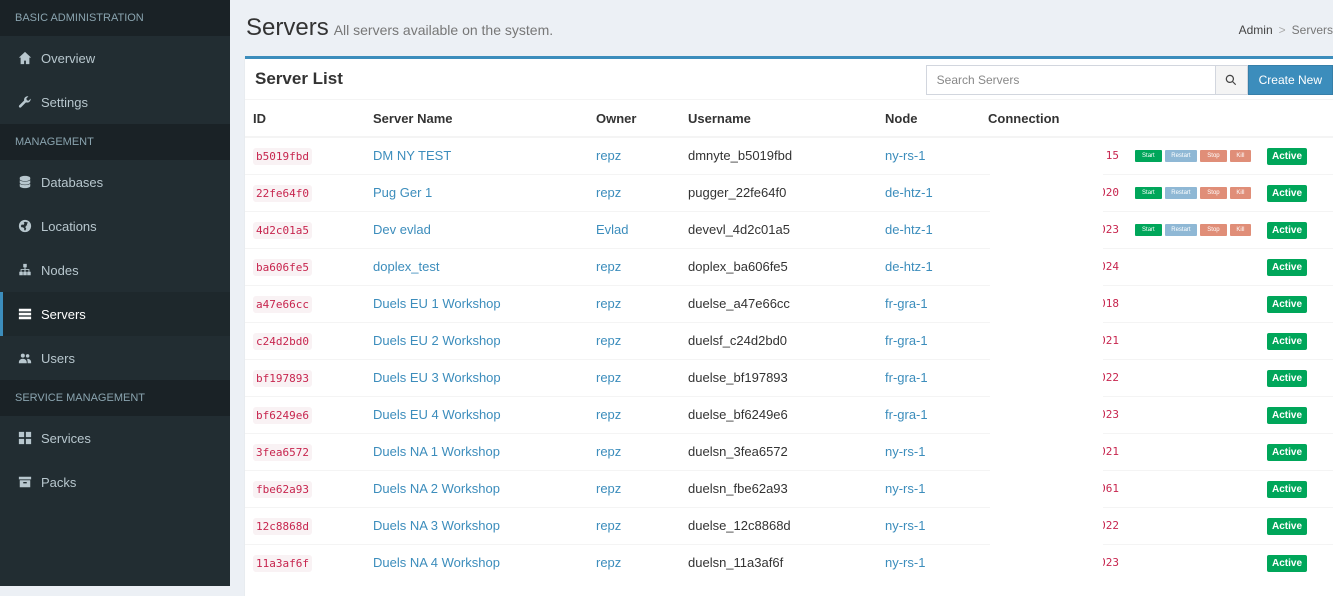  What do you see at coordinates (58, 358) in the screenshot?
I see `sidebar-item-label: Users` at bounding box center [58, 358].